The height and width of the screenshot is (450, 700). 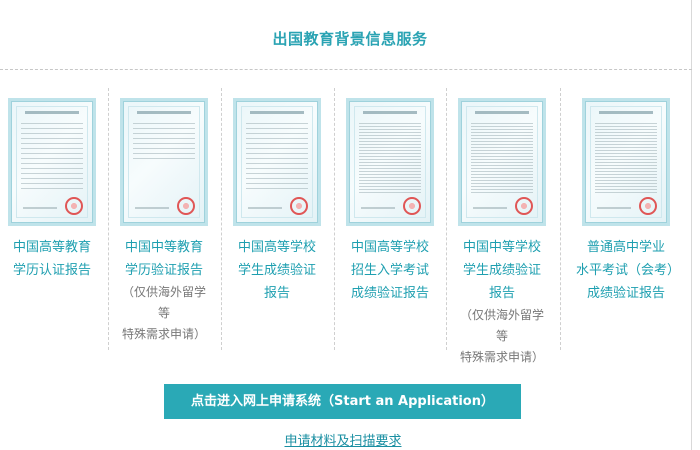 I want to click on report-card-secondary-education-degree: 中国中等教育 学历验证报告 （仅供海外留学等 特殊需求申请）, so click(x=164, y=221).